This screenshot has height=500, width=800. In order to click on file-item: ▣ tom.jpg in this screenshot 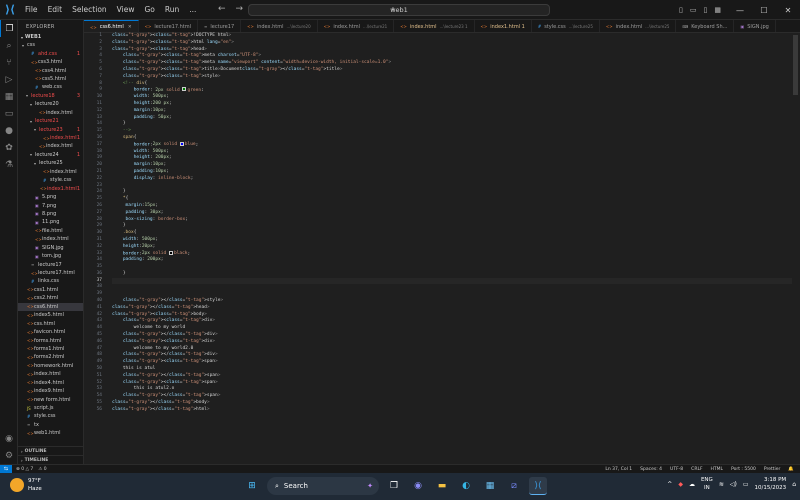, I will do `click(50, 256)`.